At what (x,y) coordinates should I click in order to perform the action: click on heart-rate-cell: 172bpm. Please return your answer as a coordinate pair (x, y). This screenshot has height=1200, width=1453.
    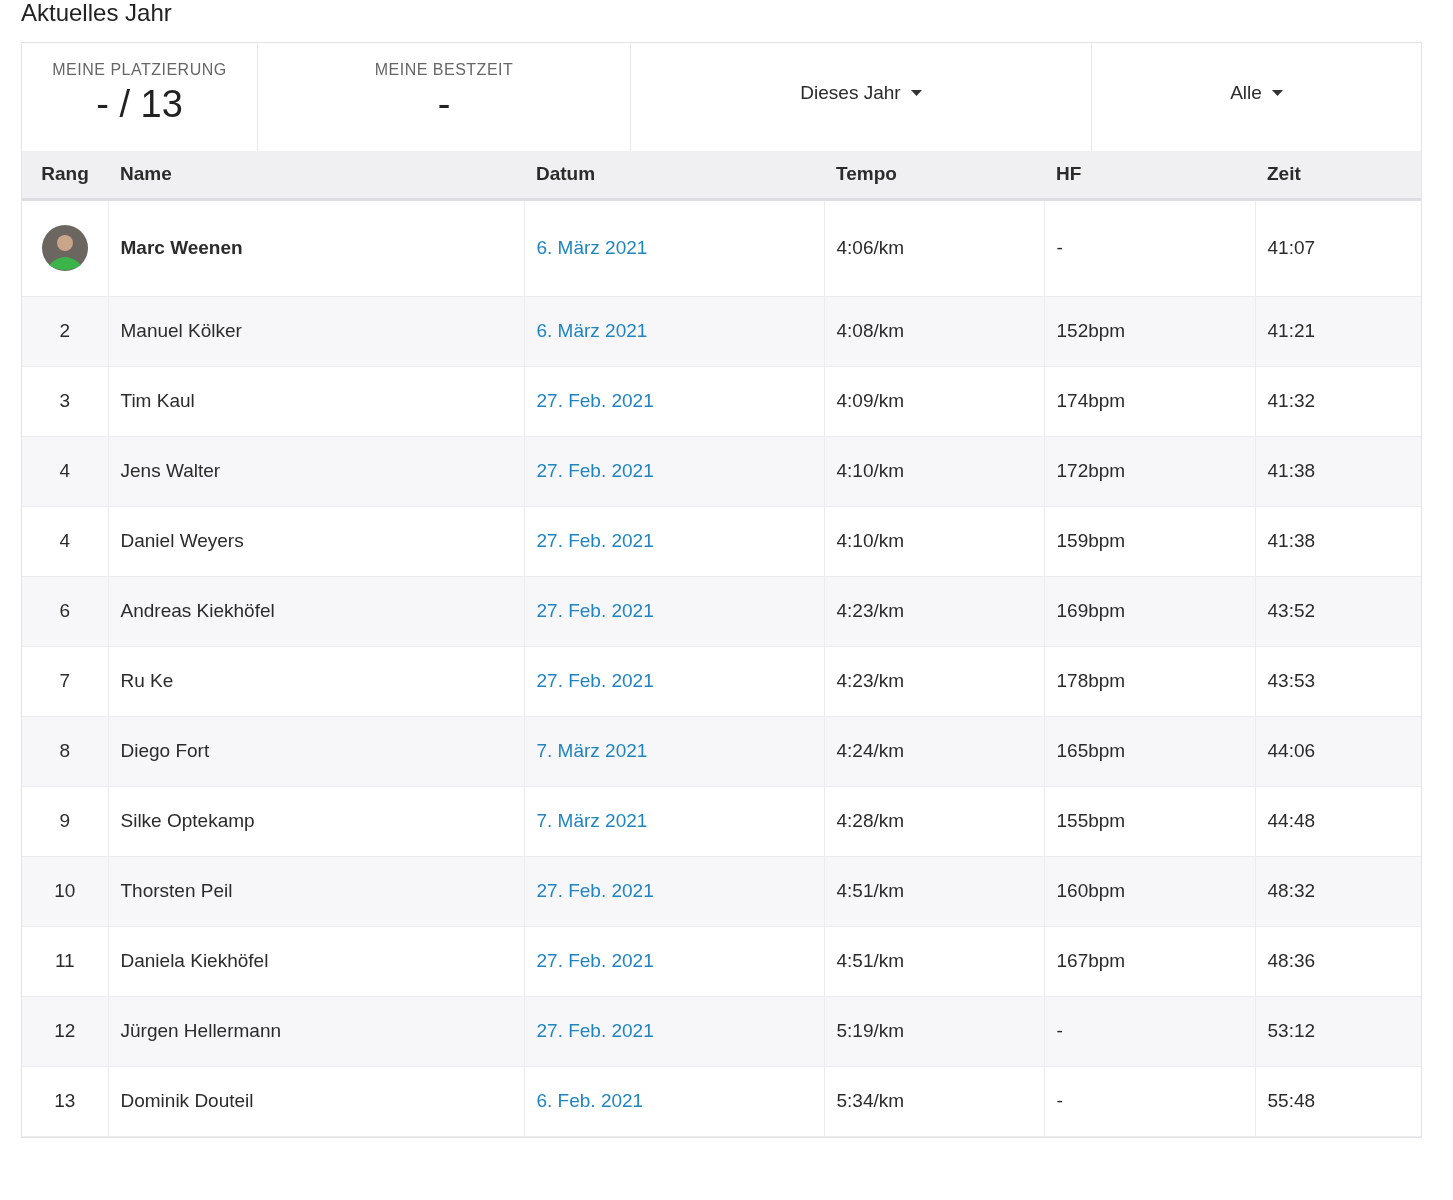
    Looking at the image, I should click on (1091, 470).